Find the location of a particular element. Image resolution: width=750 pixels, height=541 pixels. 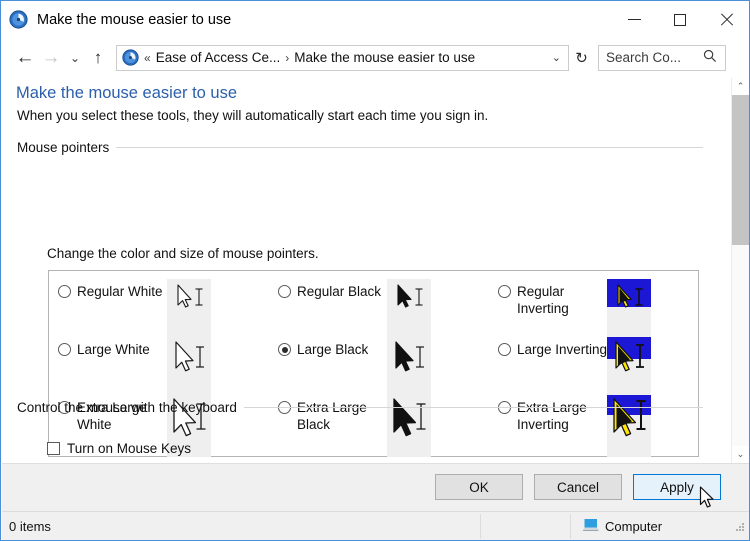

radio-large-black is located at coordinates (284, 349).